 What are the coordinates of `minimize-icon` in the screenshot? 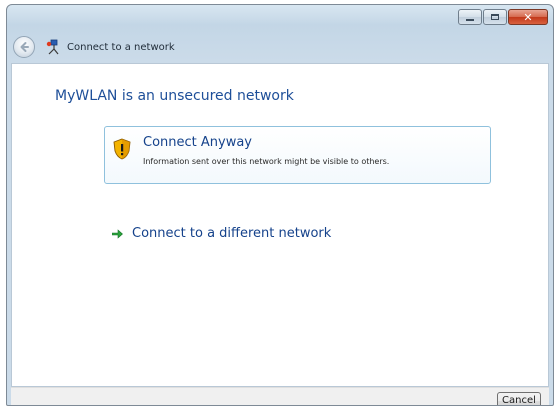 It's located at (470, 20).